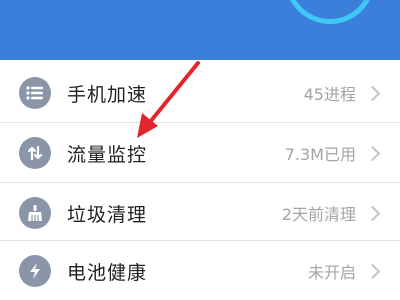 This screenshot has height=300, width=400. I want to click on row-label: 流量监控, so click(107, 154).